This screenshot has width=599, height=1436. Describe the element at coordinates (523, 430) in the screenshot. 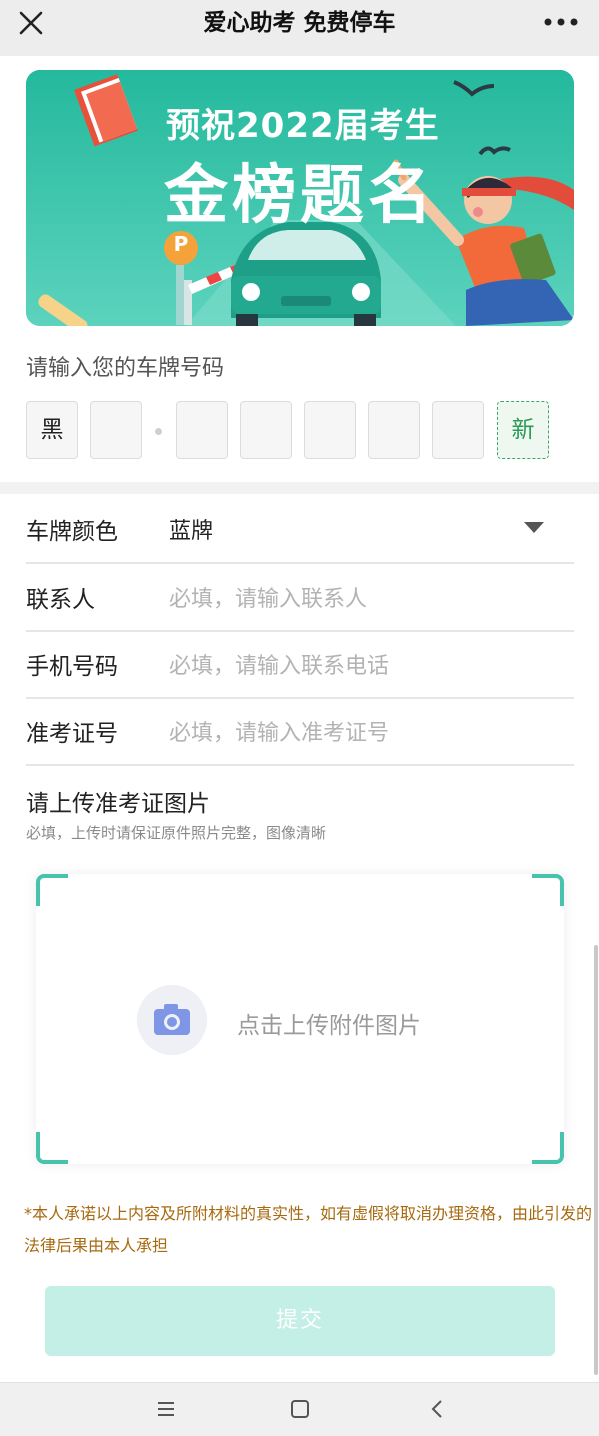

I see `new-energy-plate-box: 新` at that location.